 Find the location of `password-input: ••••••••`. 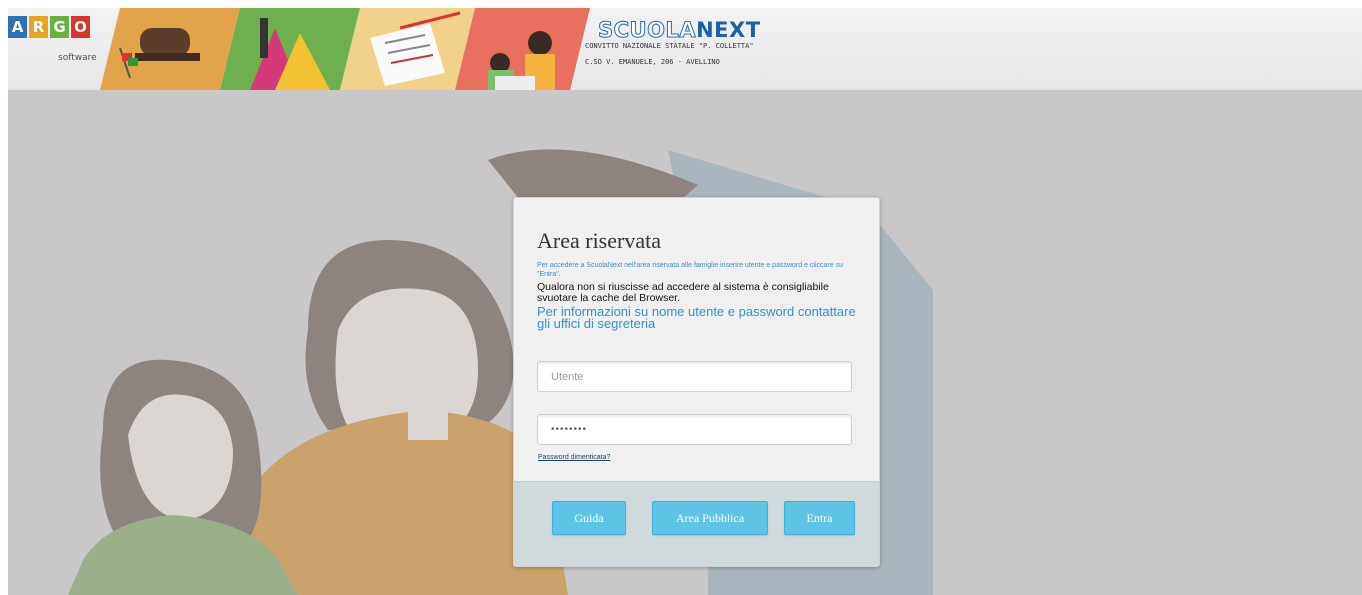

password-input: •••••••• is located at coordinates (694, 429).